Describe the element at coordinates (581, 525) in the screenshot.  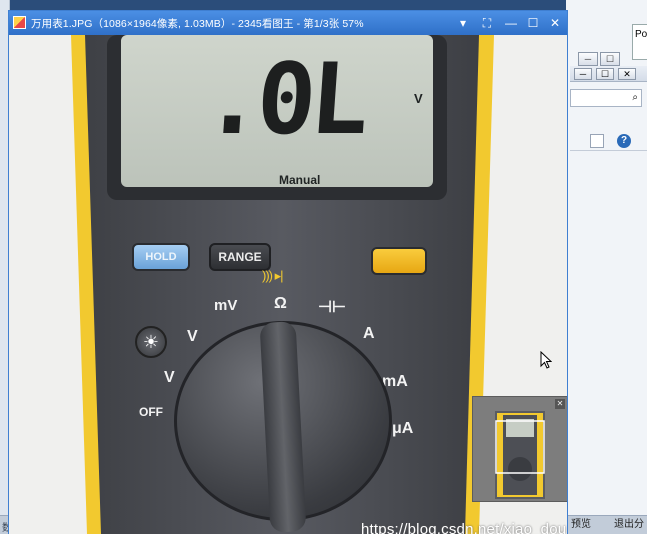
I see `bg-tab-preview: 预览` at that location.